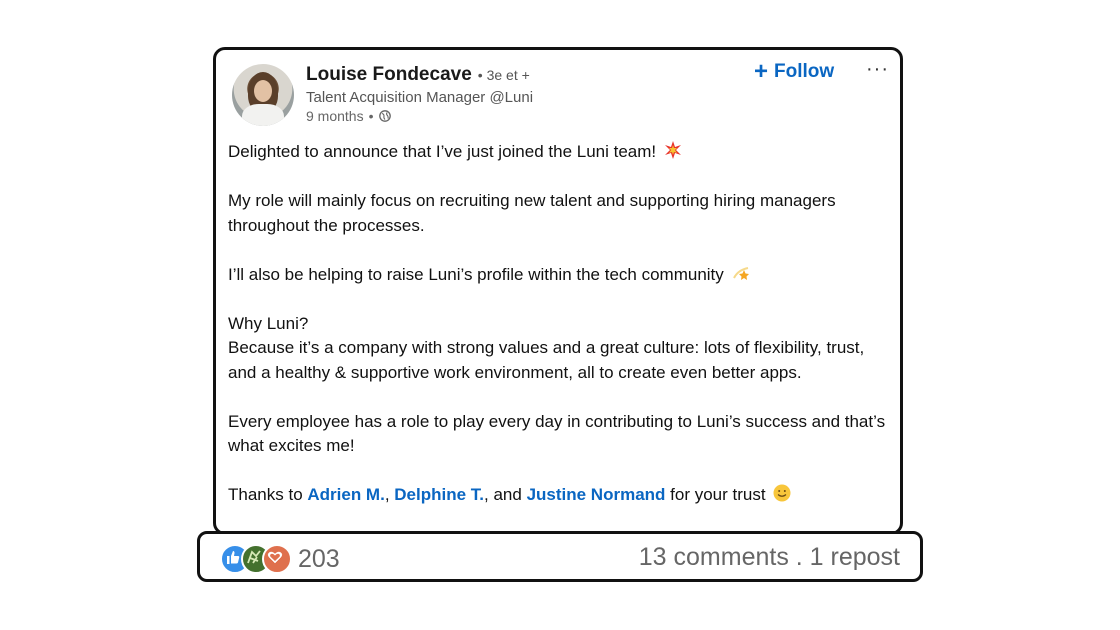 The height and width of the screenshot is (630, 1120). I want to click on mention-justine: Justine Normand, so click(596, 494).